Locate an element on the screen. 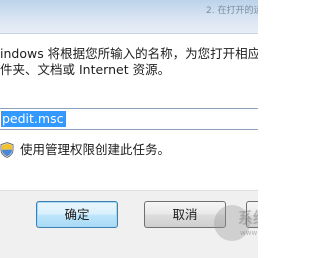 The height and width of the screenshot is (258, 320). admin-note: 使用管理权限创建此任务。 is located at coordinates (129, 150).